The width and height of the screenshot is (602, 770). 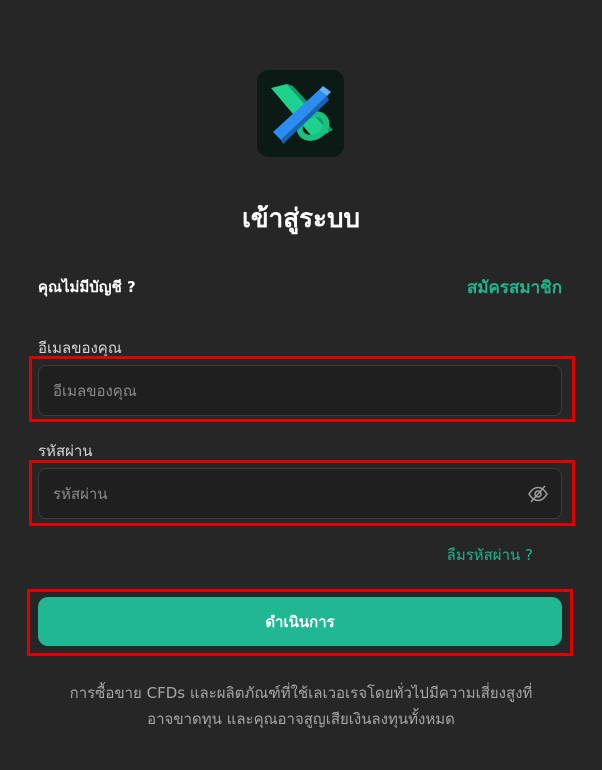 I want to click on signup-link: สมัครสมาชิก, so click(x=514, y=287).